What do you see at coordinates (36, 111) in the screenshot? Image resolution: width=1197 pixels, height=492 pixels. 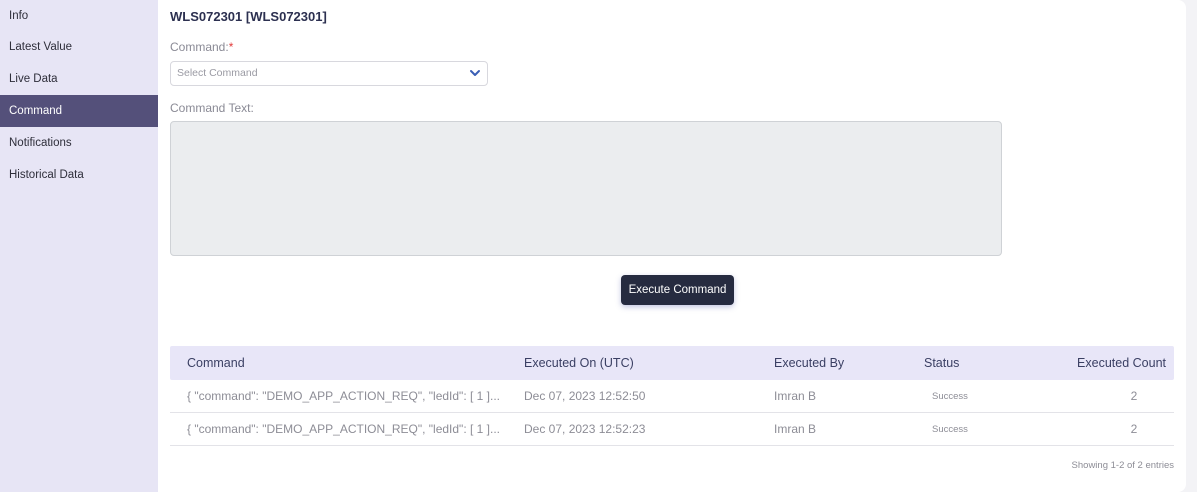 I see `sidebar-item-label: Command` at bounding box center [36, 111].